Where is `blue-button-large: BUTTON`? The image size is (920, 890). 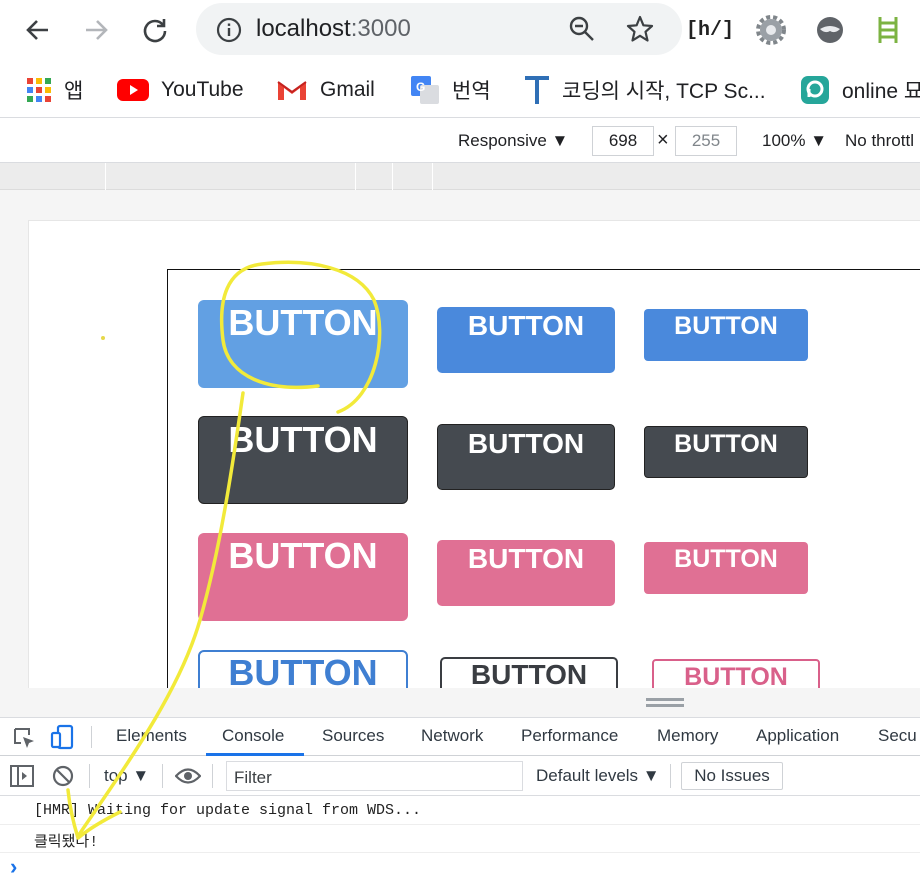 blue-button-large: BUTTON is located at coordinates (303, 344).